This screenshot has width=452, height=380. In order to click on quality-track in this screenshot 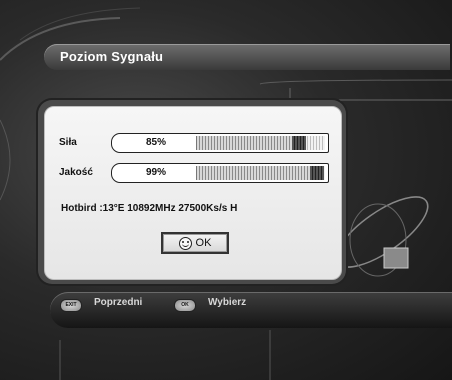, I will do `click(260, 173)`.